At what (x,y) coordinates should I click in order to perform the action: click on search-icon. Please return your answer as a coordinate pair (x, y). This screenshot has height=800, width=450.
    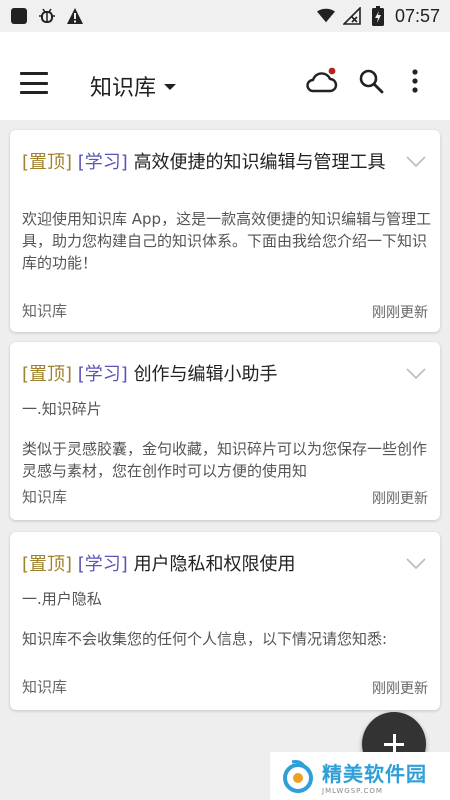
    Looking at the image, I should click on (371, 81).